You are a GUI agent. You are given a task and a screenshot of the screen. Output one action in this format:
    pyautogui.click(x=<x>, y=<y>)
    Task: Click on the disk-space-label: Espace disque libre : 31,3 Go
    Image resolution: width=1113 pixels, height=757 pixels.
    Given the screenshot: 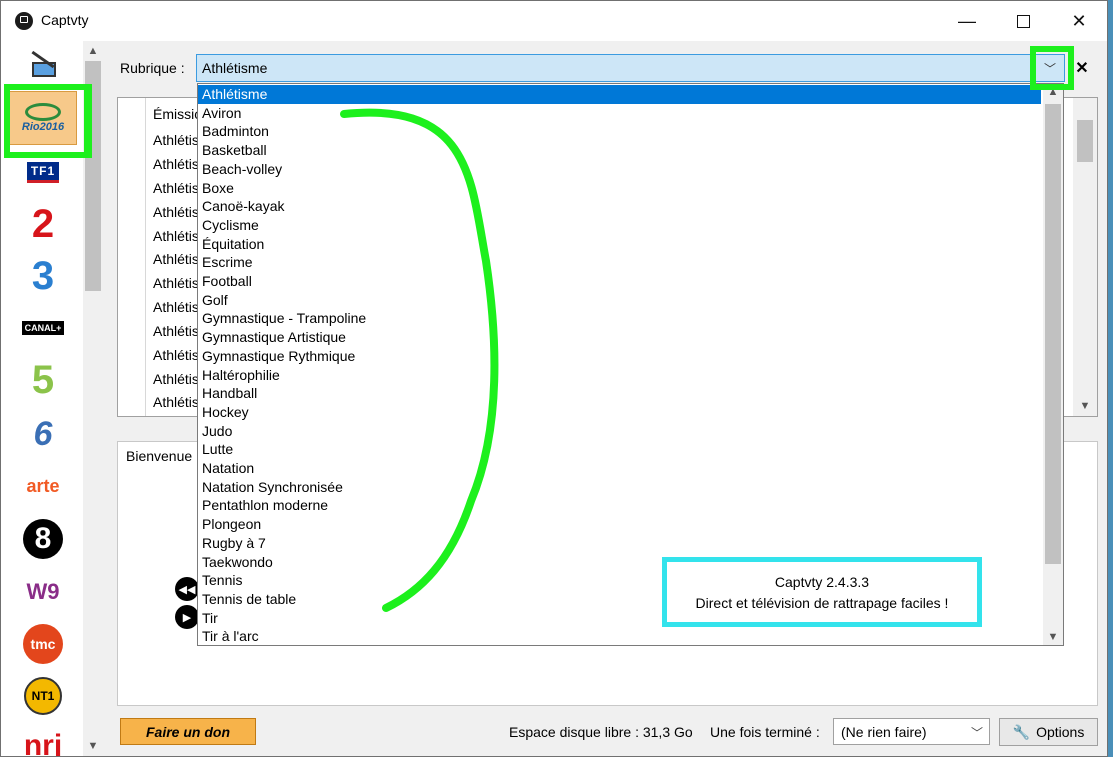 What is the action you would take?
    pyautogui.click(x=601, y=732)
    